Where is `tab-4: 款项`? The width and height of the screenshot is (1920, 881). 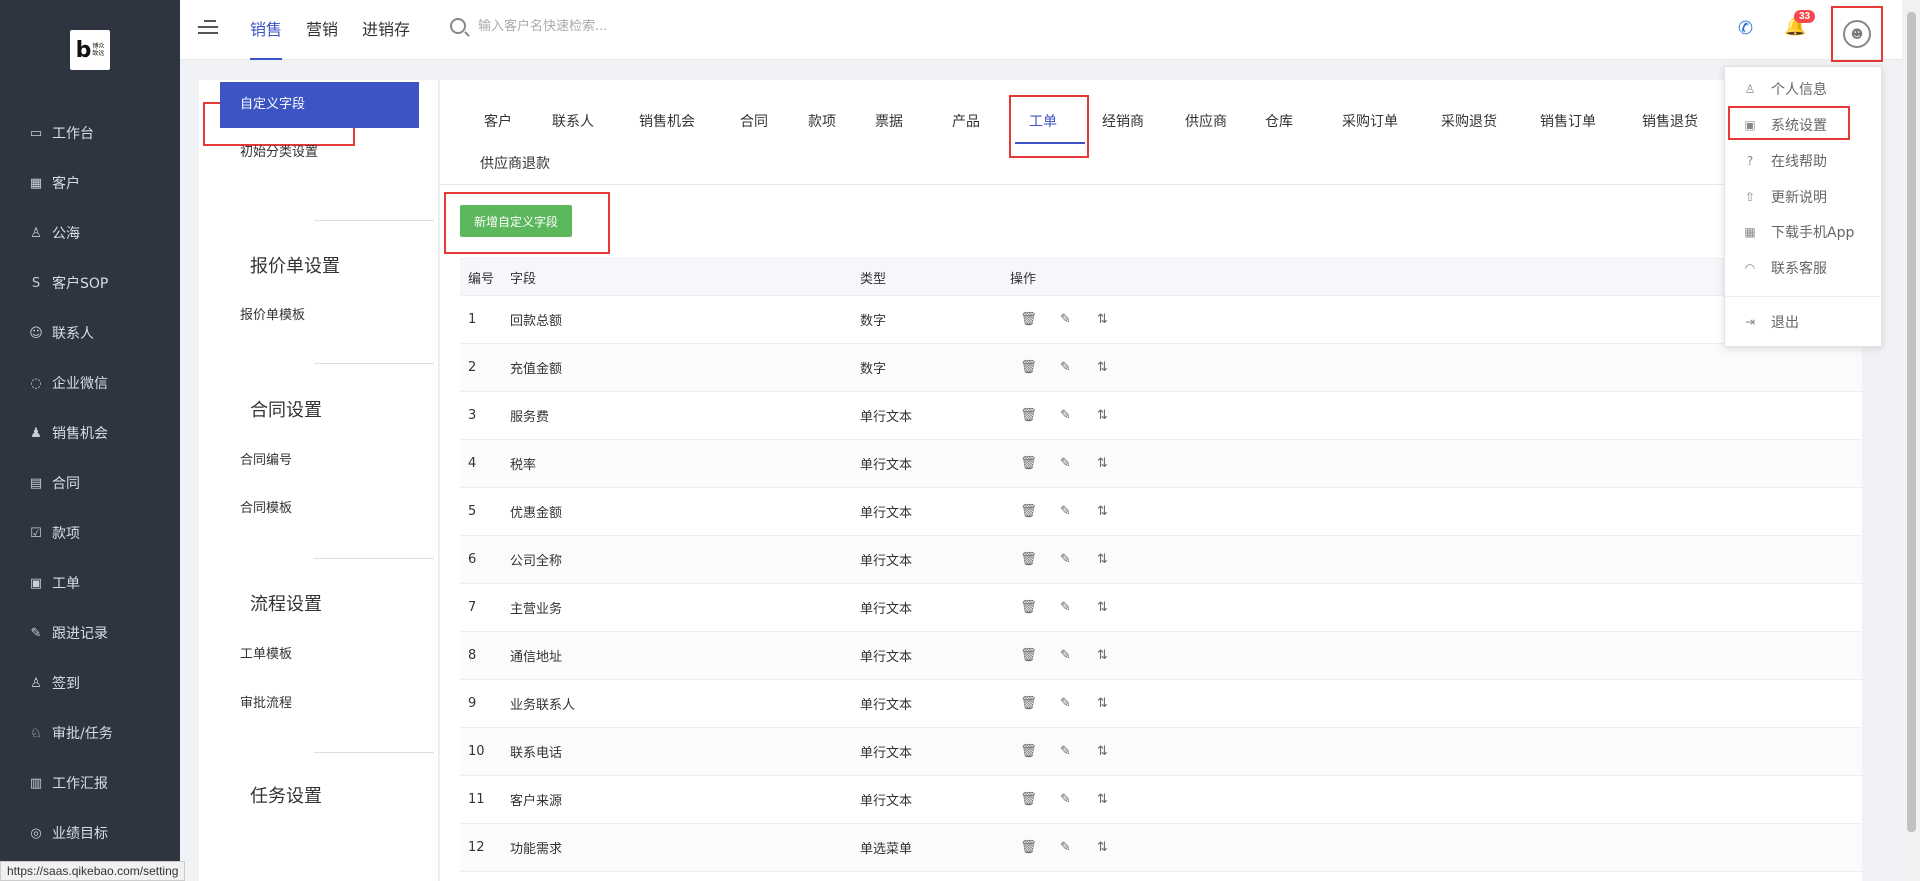
tab-4: 款项 is located at coordinates (822, 121).